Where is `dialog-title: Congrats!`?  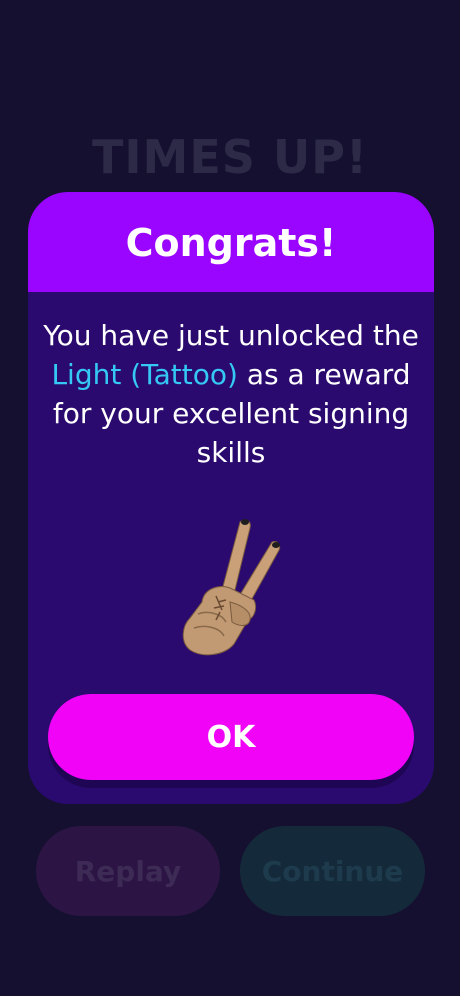 dialog-title: Congrats! is located at coordinates (231, 243).